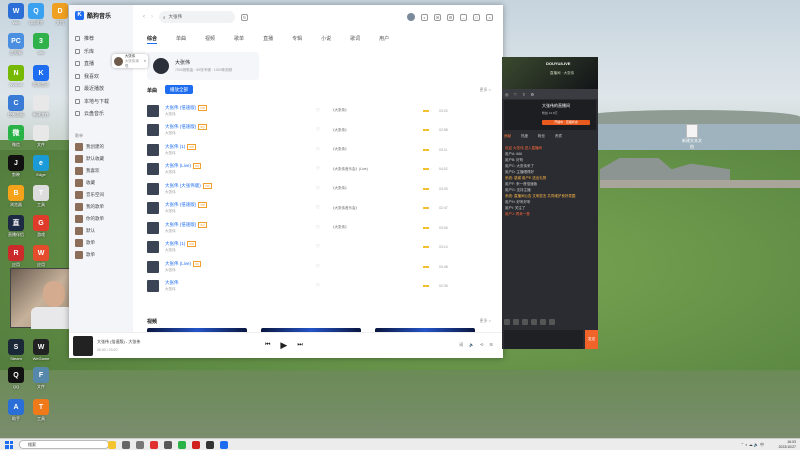 Image resolution: width=800 pixels, height=450 pixels. I want to click on forward-icon: ›, so click(152, 17).